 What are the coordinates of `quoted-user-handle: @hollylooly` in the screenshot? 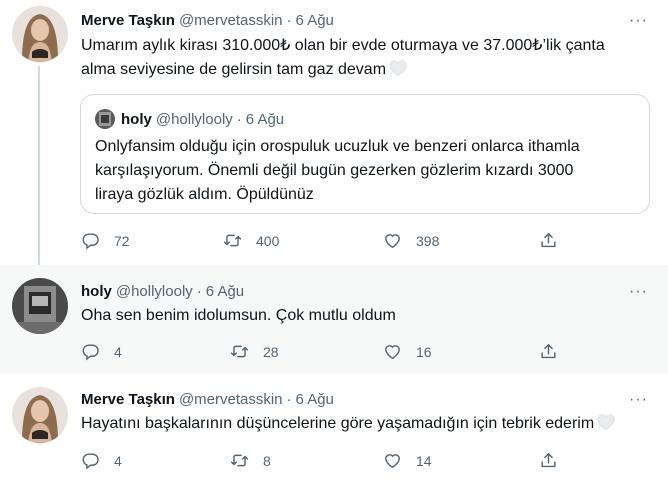 It's located at (194, 119).